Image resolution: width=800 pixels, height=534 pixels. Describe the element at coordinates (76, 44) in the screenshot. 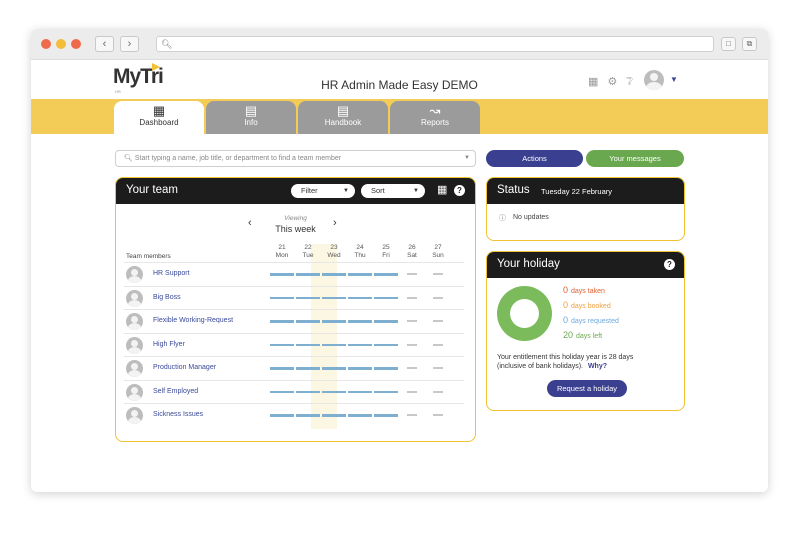

I see `maximize-window-dot` at that location.